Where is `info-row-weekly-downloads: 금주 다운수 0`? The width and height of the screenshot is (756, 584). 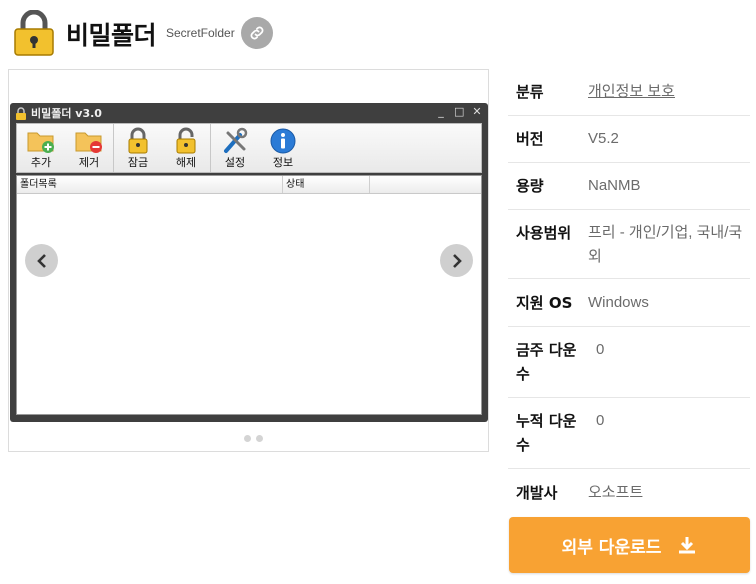
info-row-weekly-downloads: 금주 다운수 0 is located at coordinates (629, 362).